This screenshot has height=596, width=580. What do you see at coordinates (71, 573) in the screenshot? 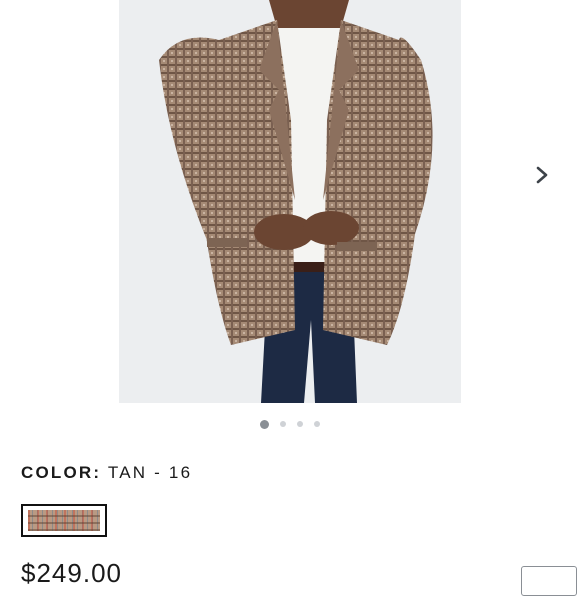
I see `product-price: $249.00` at bounding box center [71, 573].